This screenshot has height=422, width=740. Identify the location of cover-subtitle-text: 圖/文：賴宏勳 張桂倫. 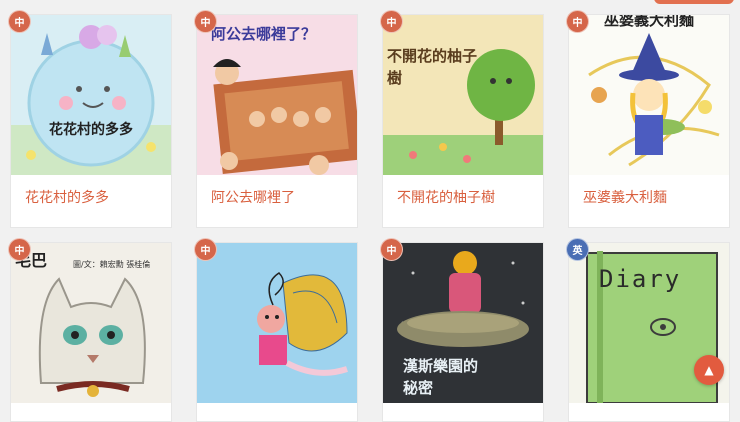
(112, 264).